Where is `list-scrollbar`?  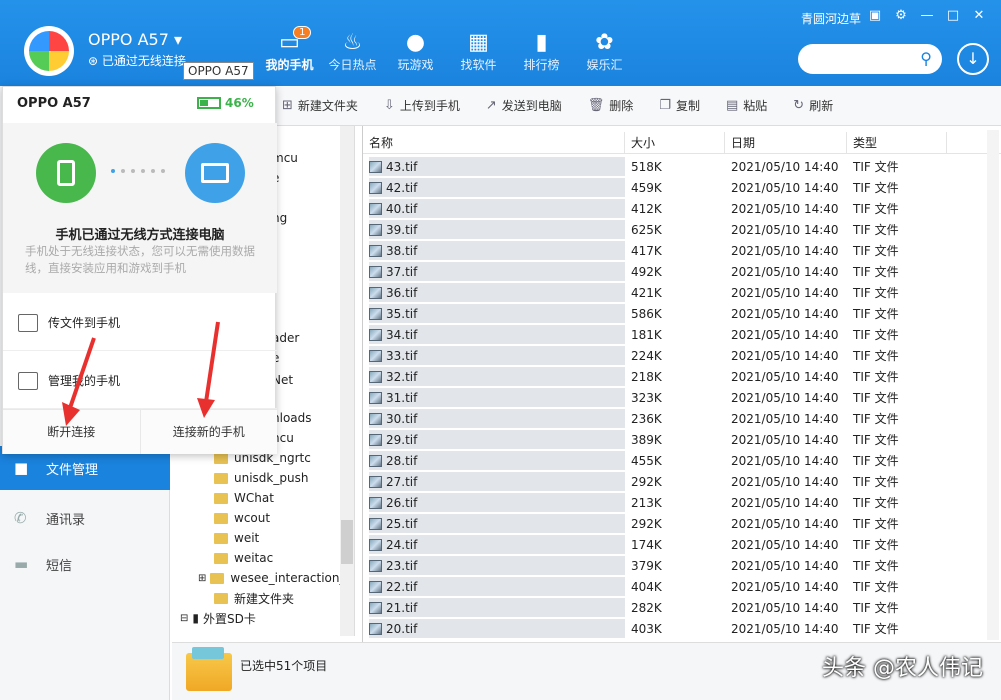
list-scrollbar is located at coordinates (993, 385).